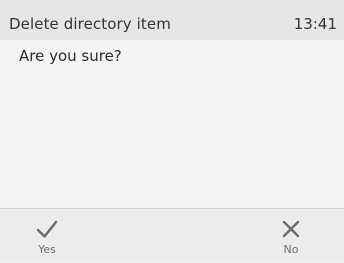 This screenshot has width=344, height=263. Describe the element at coordinates (291, 249) in the screenshot. I see `no-label: No` at that location.